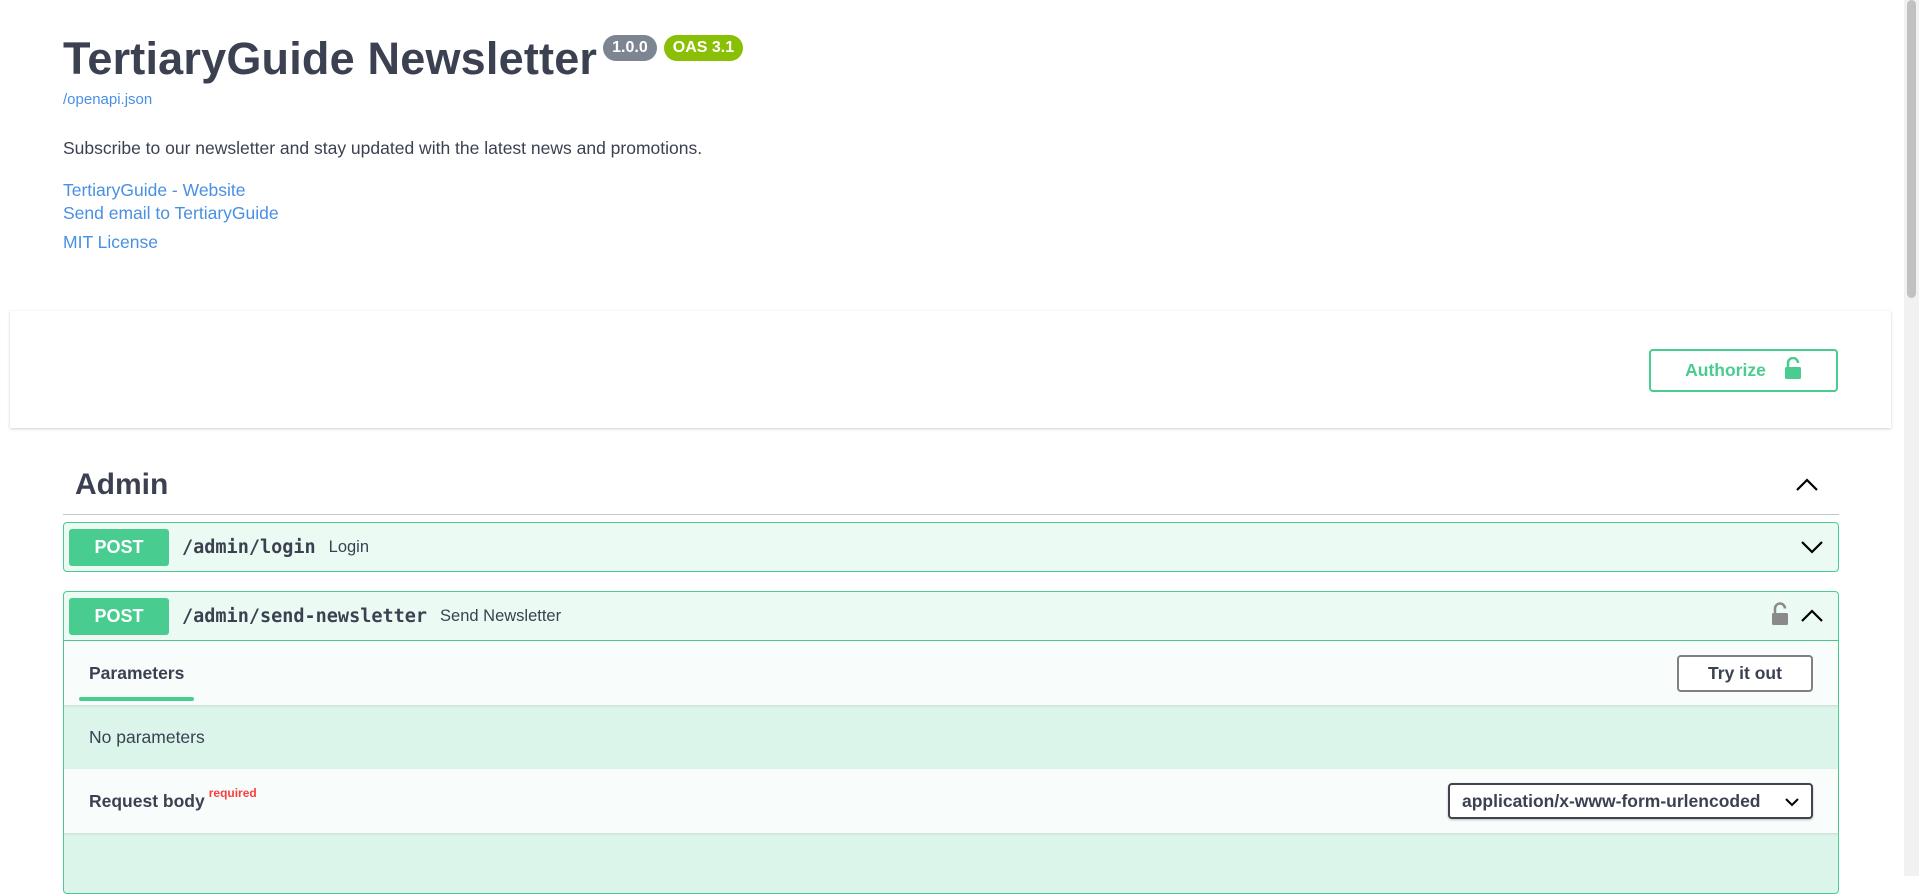 Image resolution: width=1919 pixels, height=894 pixels. Describe the element at coordinates (1780, 616) in the screenshot. I see `lock-icon` at that location.